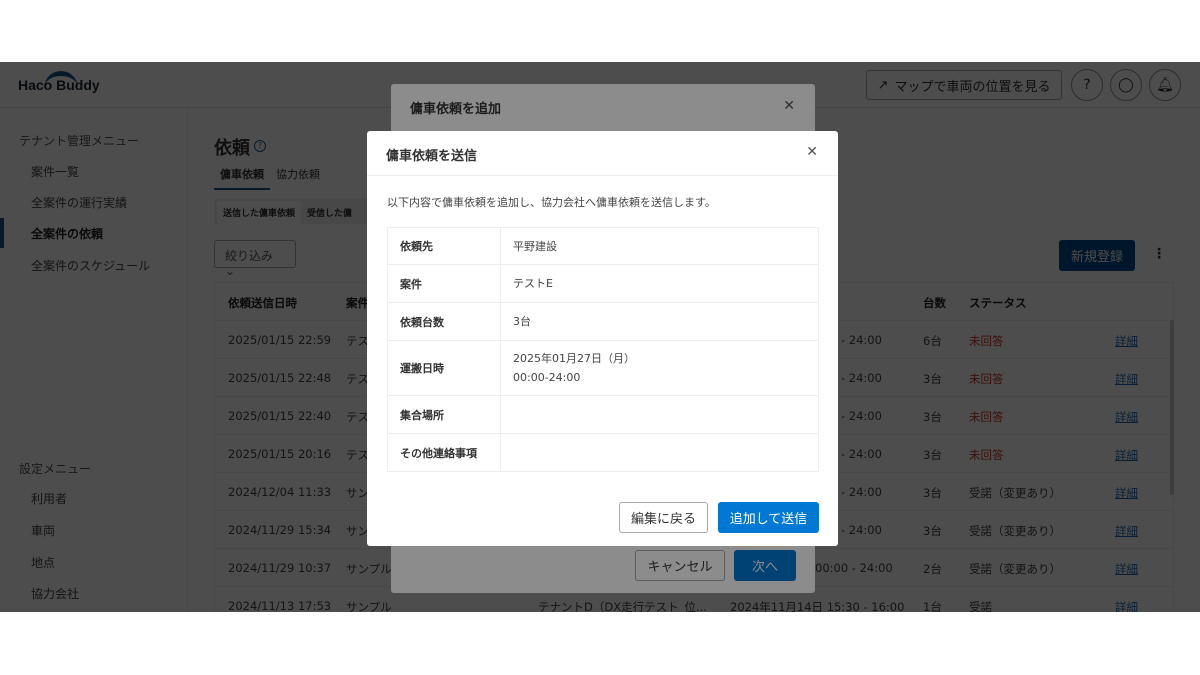 The height and width of the screenshot is (675, 1200). Describe the element at coordinates (659, 368) in the screenshot. I see `detail-value: 2025年01月27日（月） 00:00-24:00` at that location.